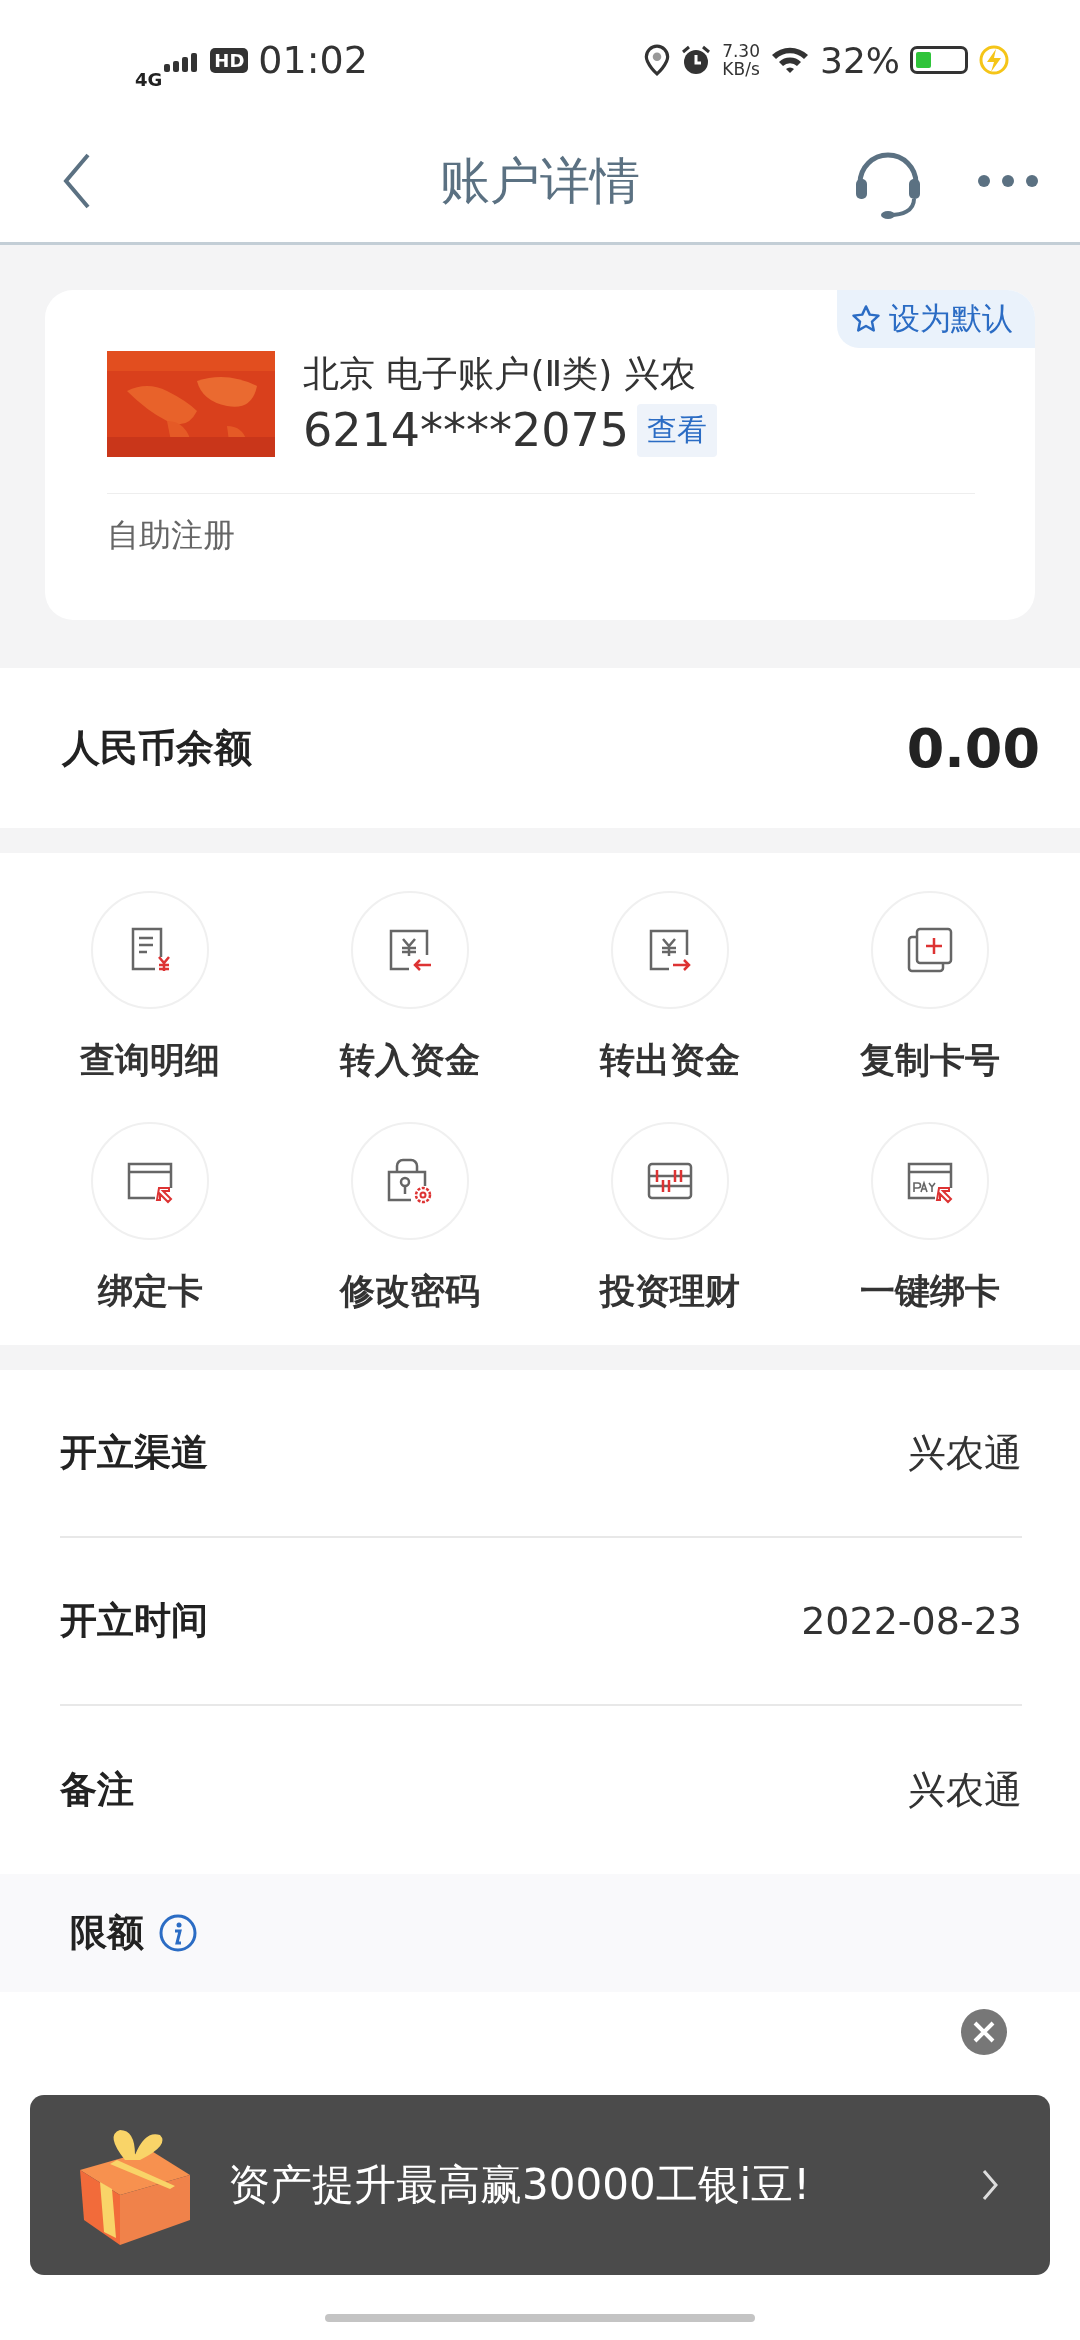  I want to click on page-title: 账户详情, so click(540, 181).